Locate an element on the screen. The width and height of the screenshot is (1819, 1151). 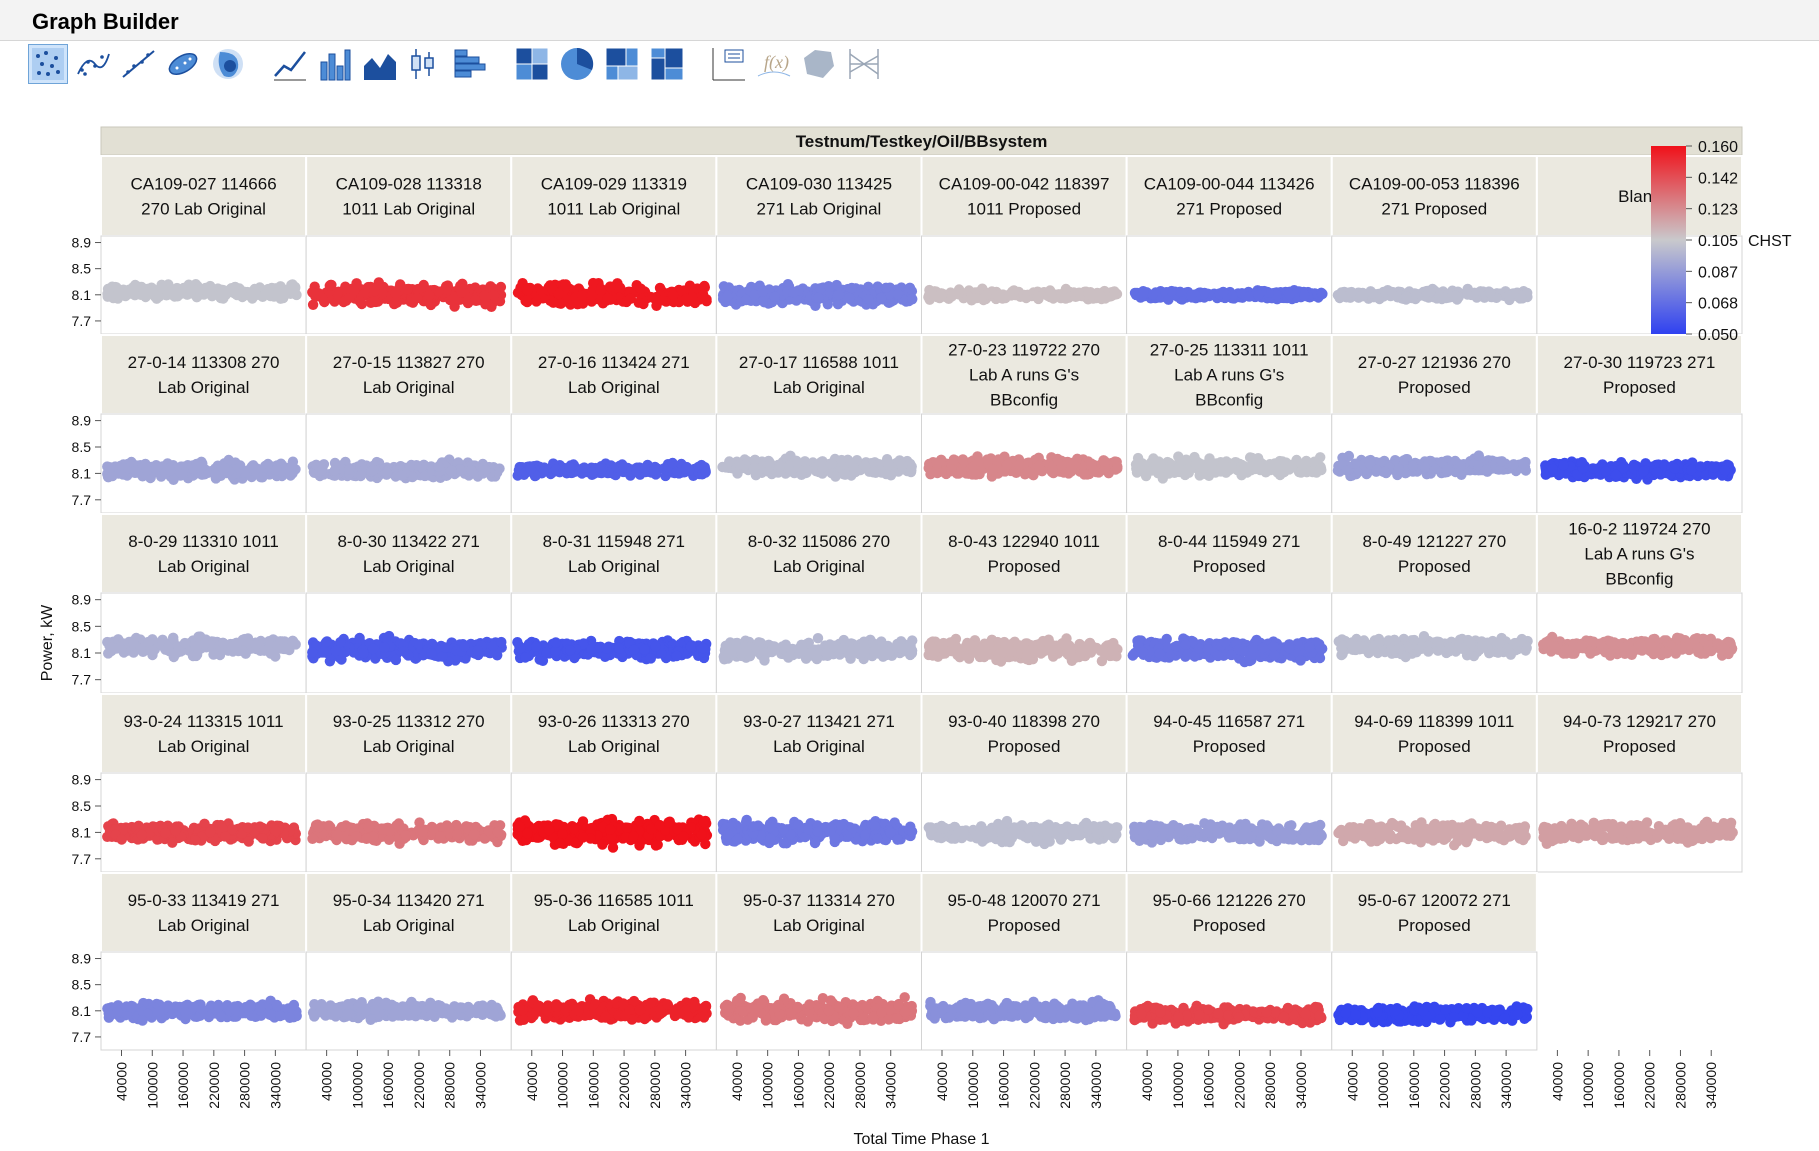
panel-label-line: 270 Lab Original is located at coordinates (203, 209).